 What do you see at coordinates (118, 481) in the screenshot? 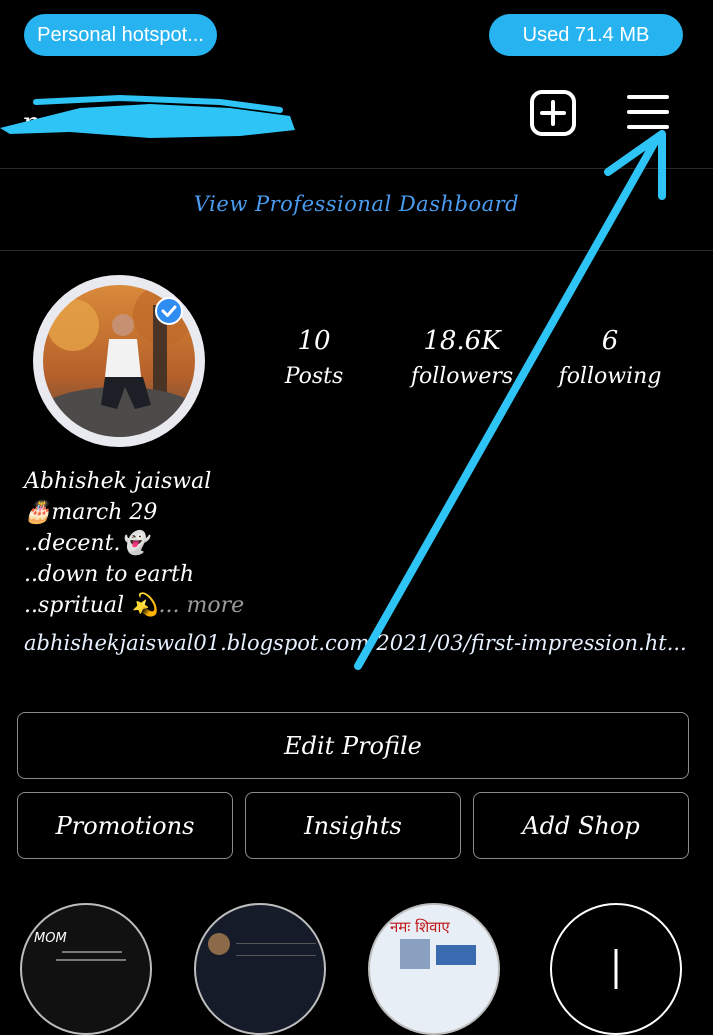
I see `bio-name: Abhishek jaiswal` at bounding box center [118, 481].